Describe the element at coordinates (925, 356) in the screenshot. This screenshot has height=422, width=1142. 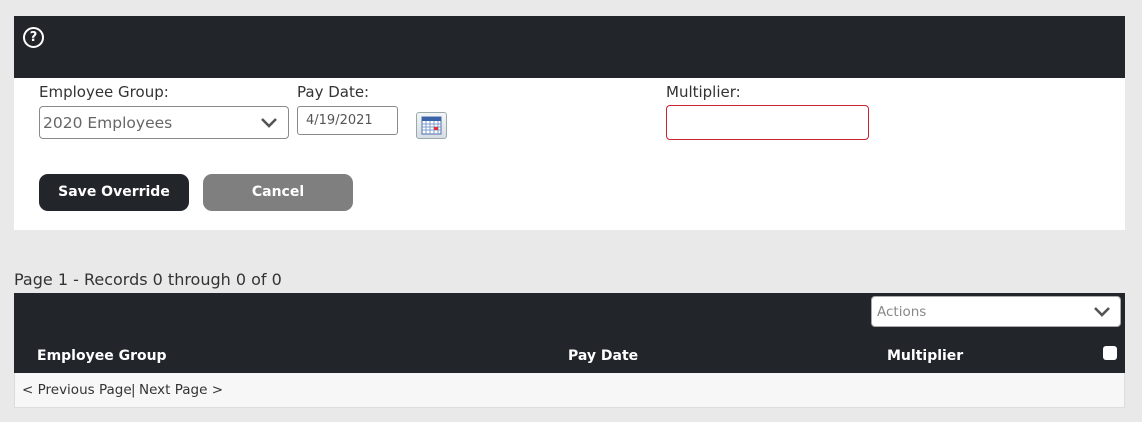
I see `column-multiplier: Multiplier` at that location.